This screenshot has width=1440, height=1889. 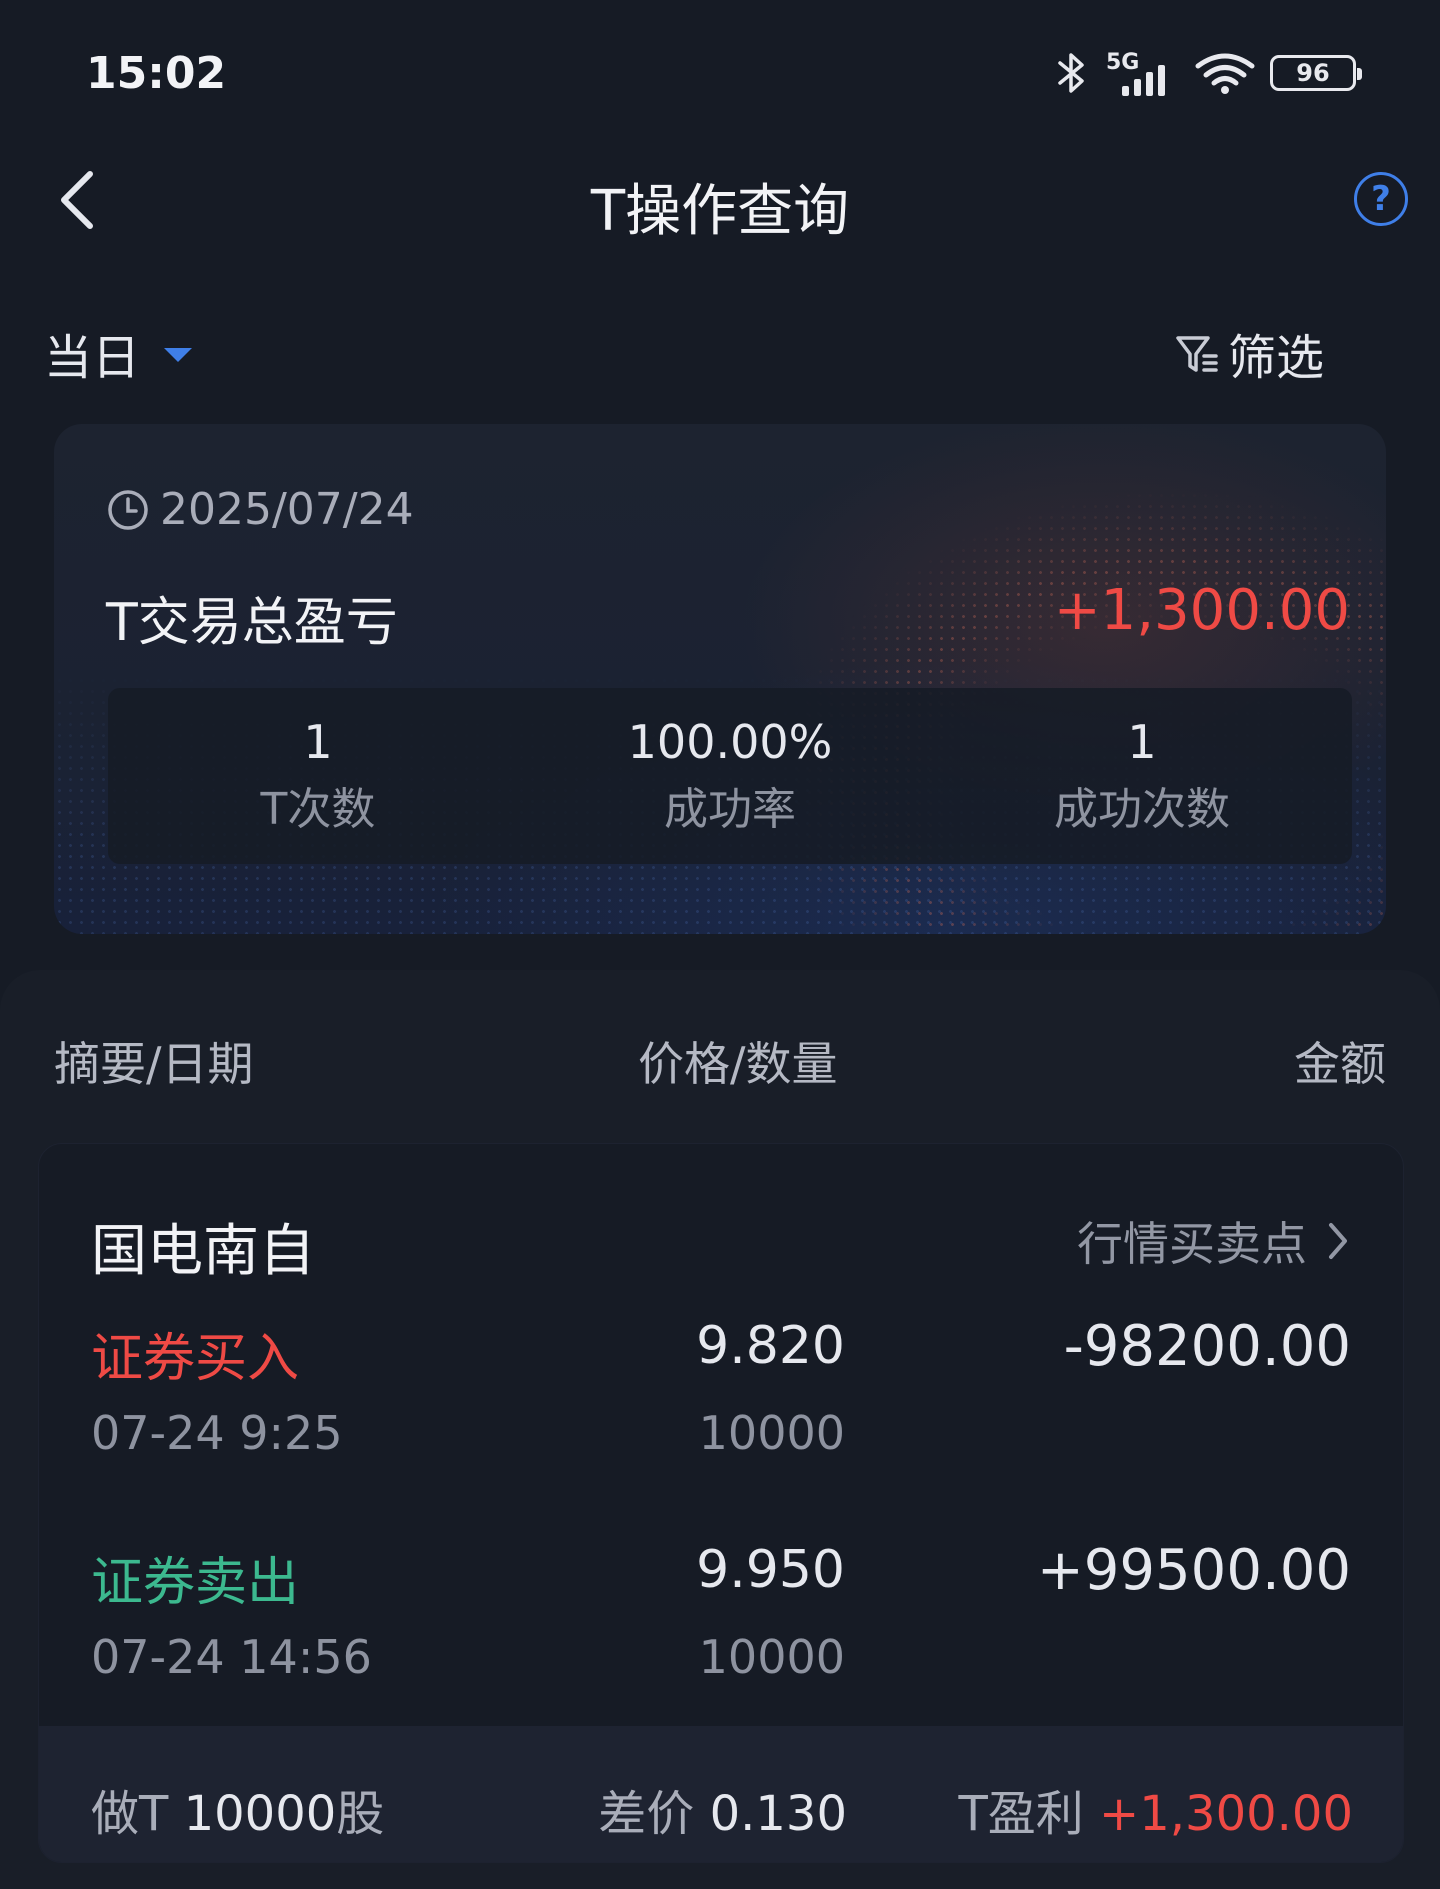 I want to click on column-header-summary-date: 摘要/日期, so click(x=154, y=1064).